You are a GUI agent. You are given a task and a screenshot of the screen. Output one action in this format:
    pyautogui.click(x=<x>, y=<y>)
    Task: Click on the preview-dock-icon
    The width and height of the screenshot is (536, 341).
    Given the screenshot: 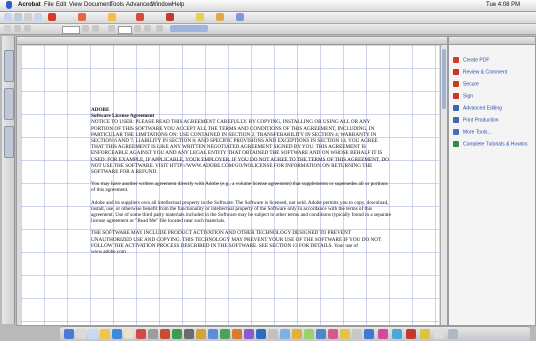 What is the action you would take?
    pyautogui.click(x=153, y=334)
    